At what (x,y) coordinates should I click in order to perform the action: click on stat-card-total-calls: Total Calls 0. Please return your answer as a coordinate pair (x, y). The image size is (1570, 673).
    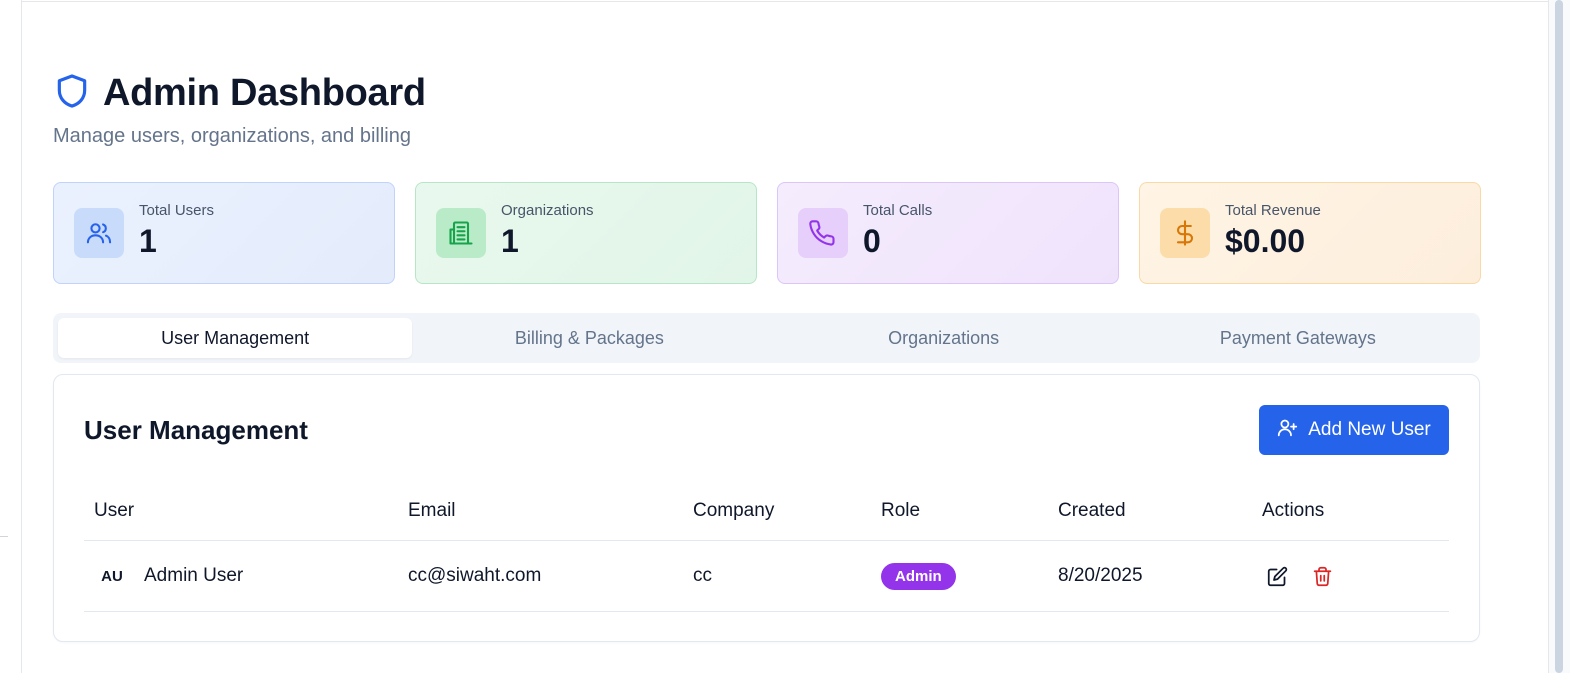
    Looking at the image, I should click on (948, 233).